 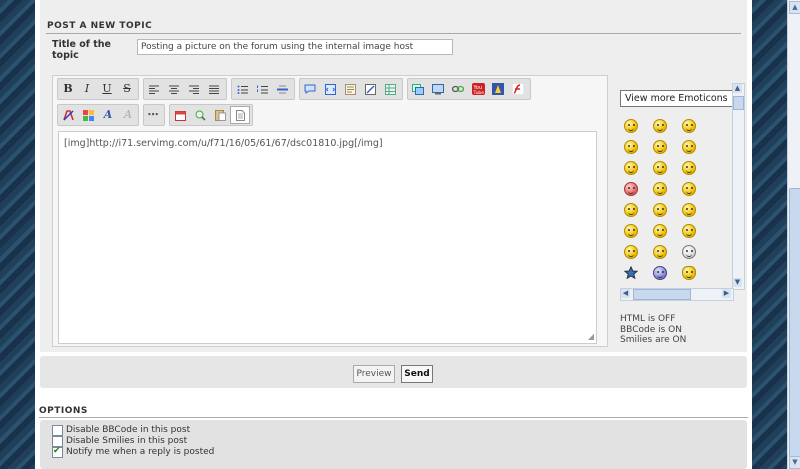 What do you see at coordinates (631, 147) in the screenshot?
I see `sad-emoticon-icon` at bounding box center [631, 147].